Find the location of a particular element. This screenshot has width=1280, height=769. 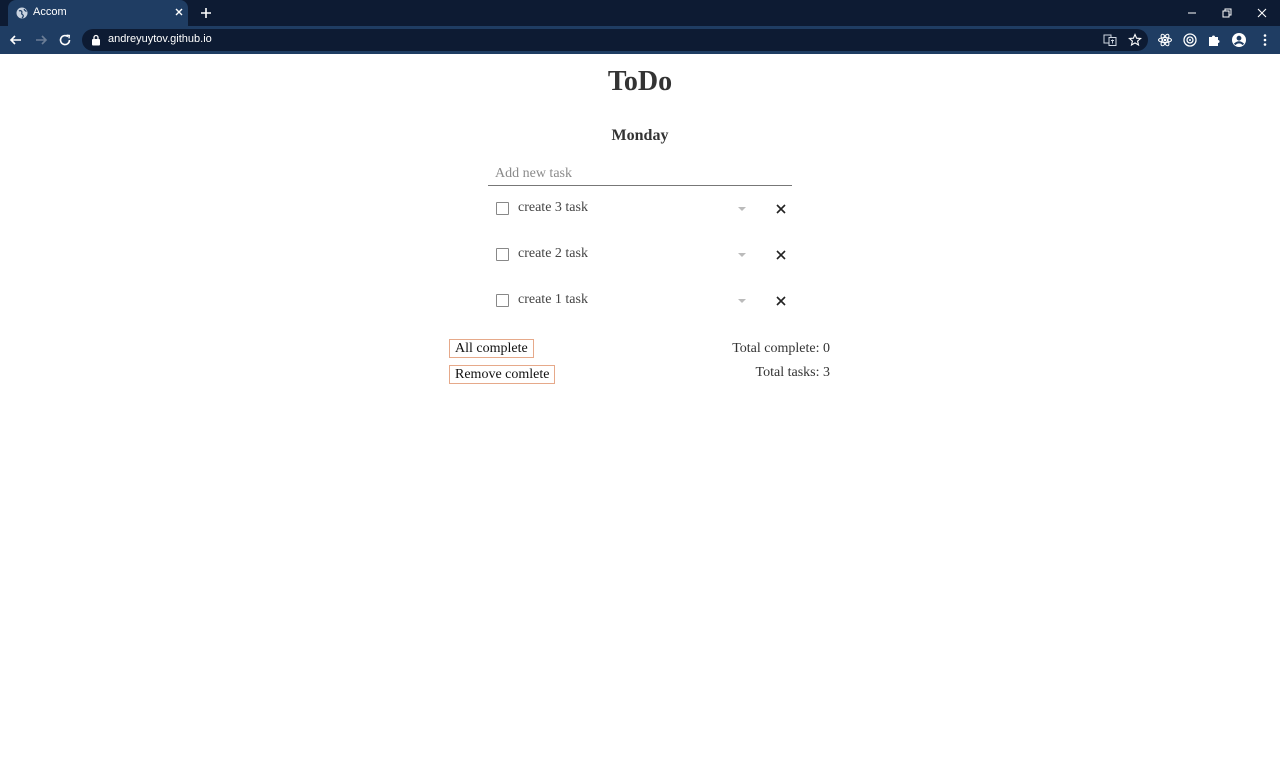

all-complete-button: All complete is located at coordinates (491, 348).